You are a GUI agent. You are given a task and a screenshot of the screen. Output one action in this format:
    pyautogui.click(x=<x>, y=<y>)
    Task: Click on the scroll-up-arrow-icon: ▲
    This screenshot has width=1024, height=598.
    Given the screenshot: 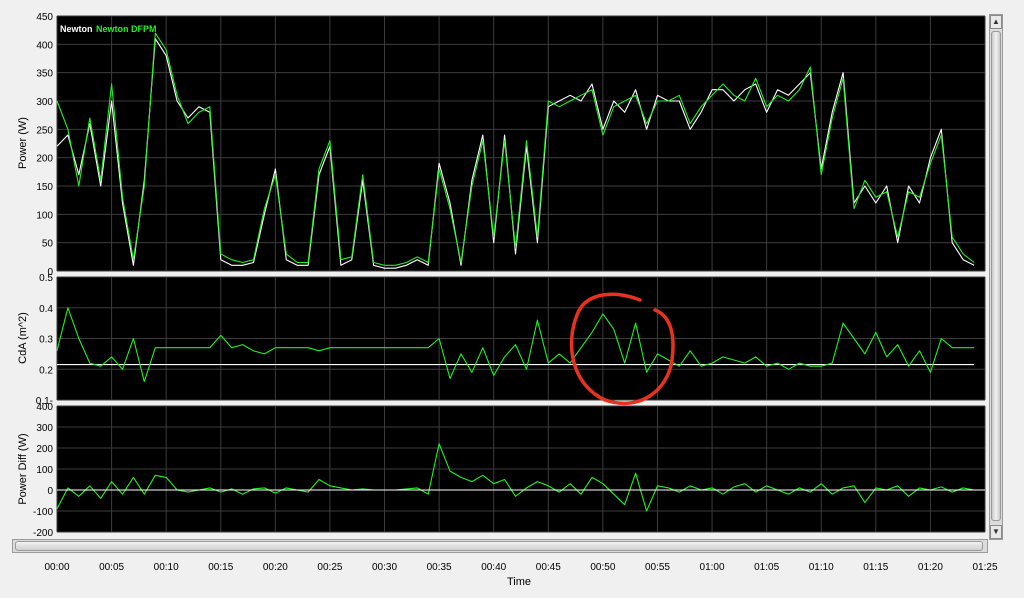 What is the action you would take?
    pyautogui.click(x=996, y=22)
    